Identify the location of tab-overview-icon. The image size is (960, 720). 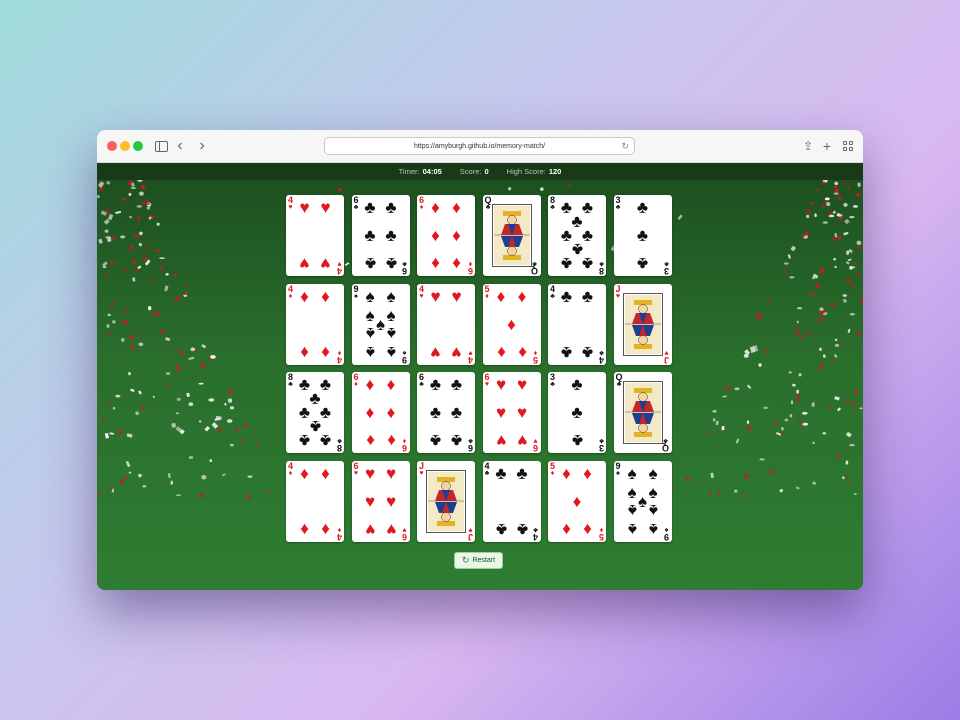
(848, 146).